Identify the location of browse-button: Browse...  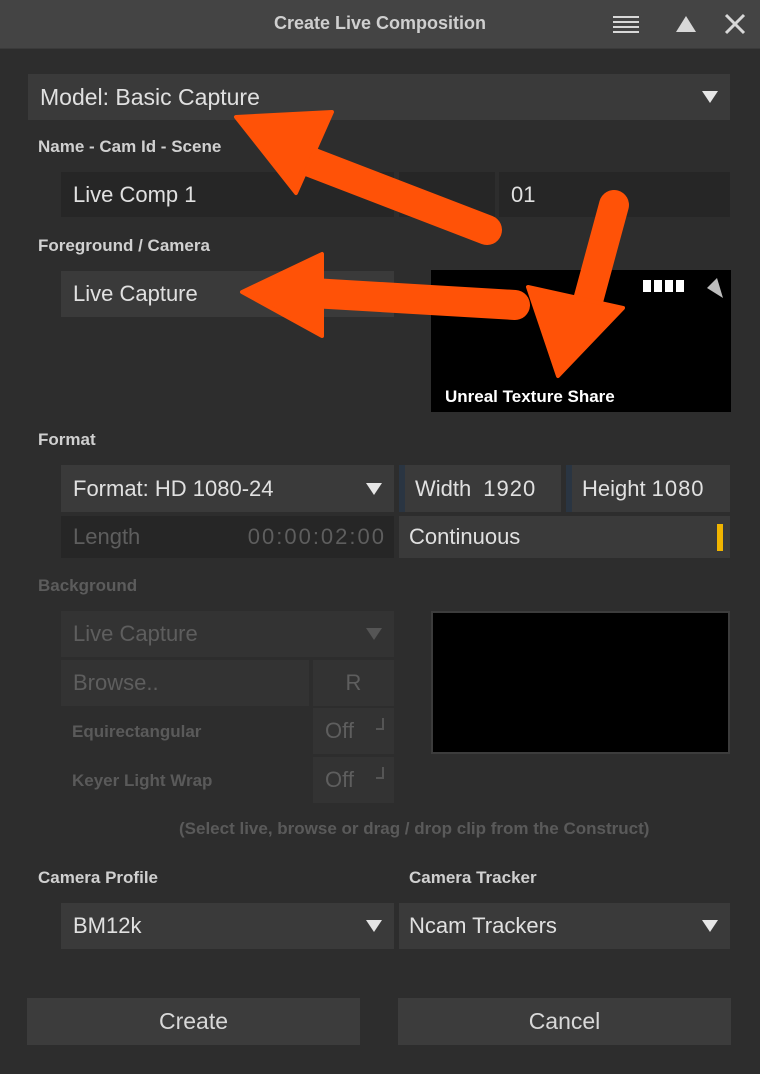
(185, 683).